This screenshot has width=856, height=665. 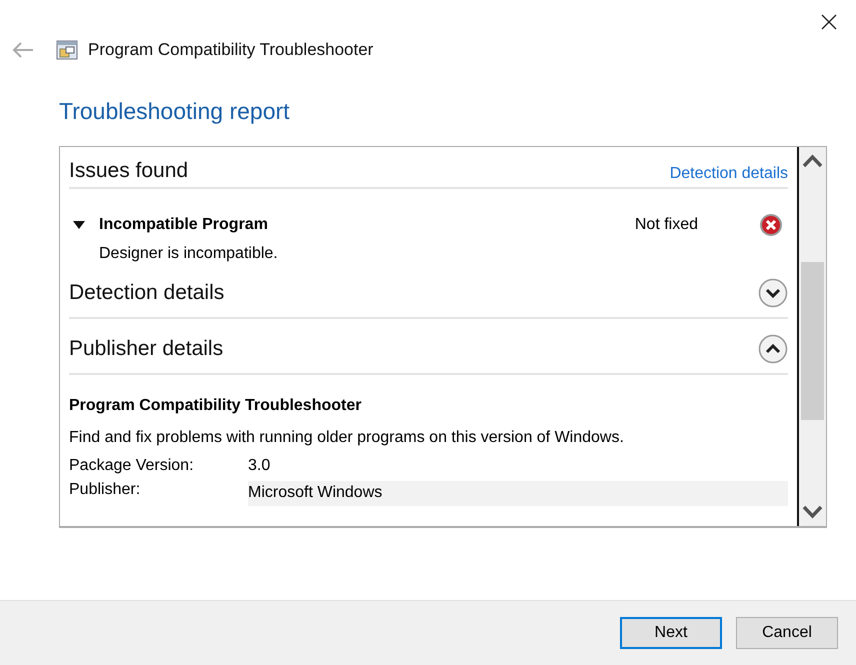 I want to click on issue-title: Incompatible Program, so click(x=183, y=225).